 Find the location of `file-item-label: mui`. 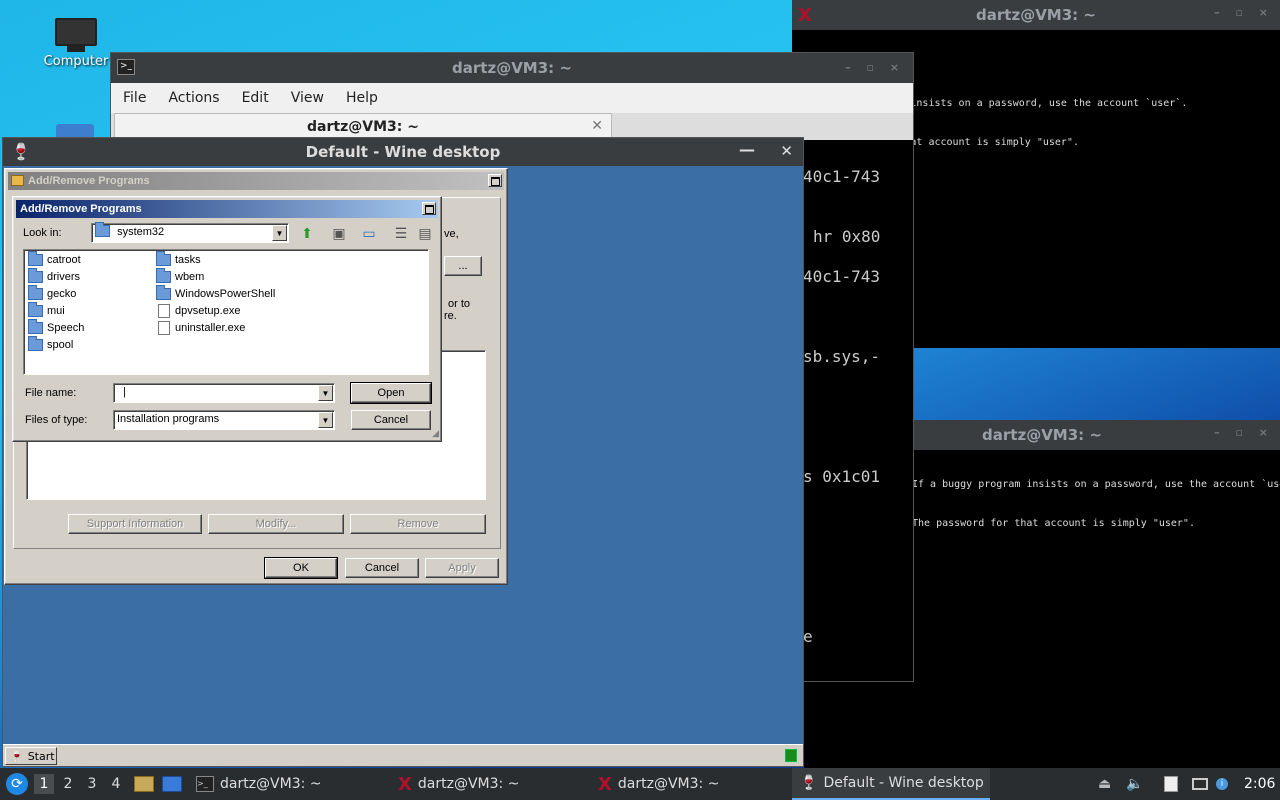

file-item-label: mui is located at coordinates (56, 311).